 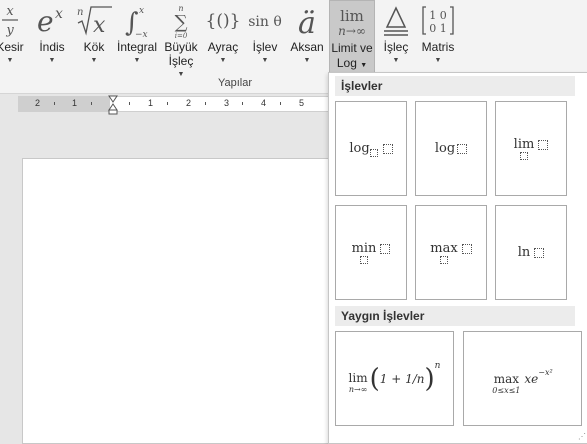 What do you see at coordinates (582, 436) in the screenshot?
I see `resize-grip-icon: ⋰` at bounding box center [582, 436].